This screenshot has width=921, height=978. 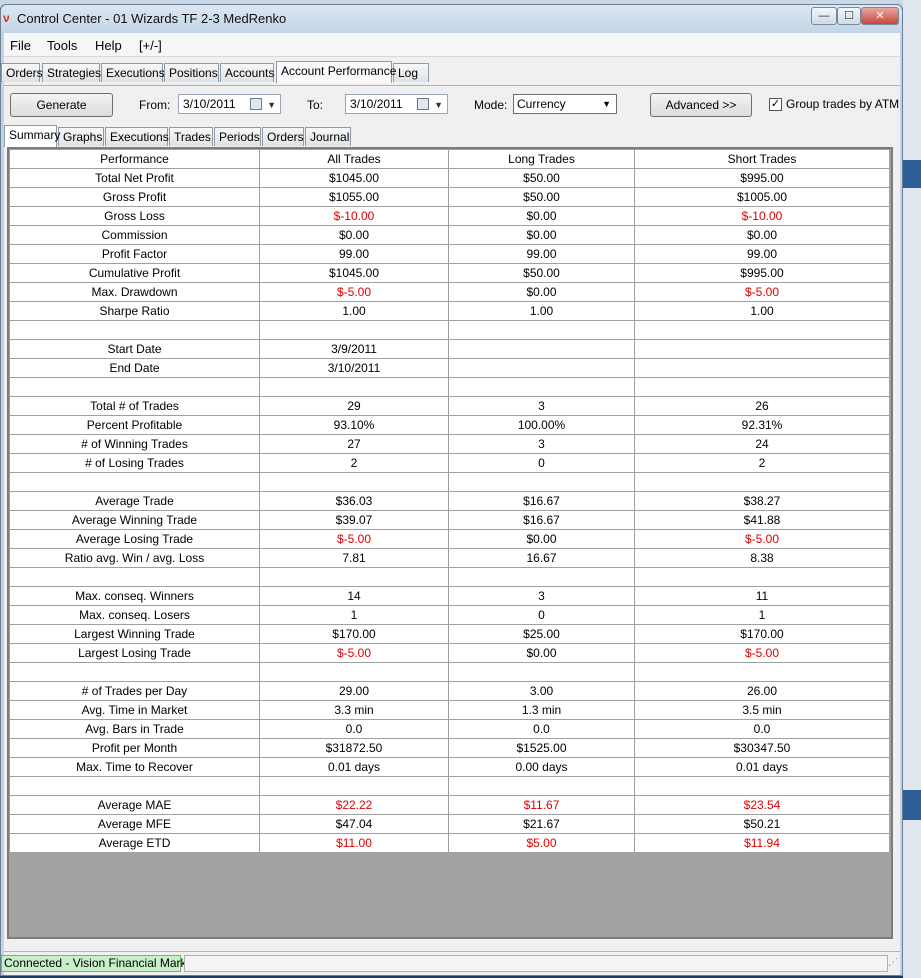 I want to click on metric-label: Average Trade, so click(x=134, y=501).